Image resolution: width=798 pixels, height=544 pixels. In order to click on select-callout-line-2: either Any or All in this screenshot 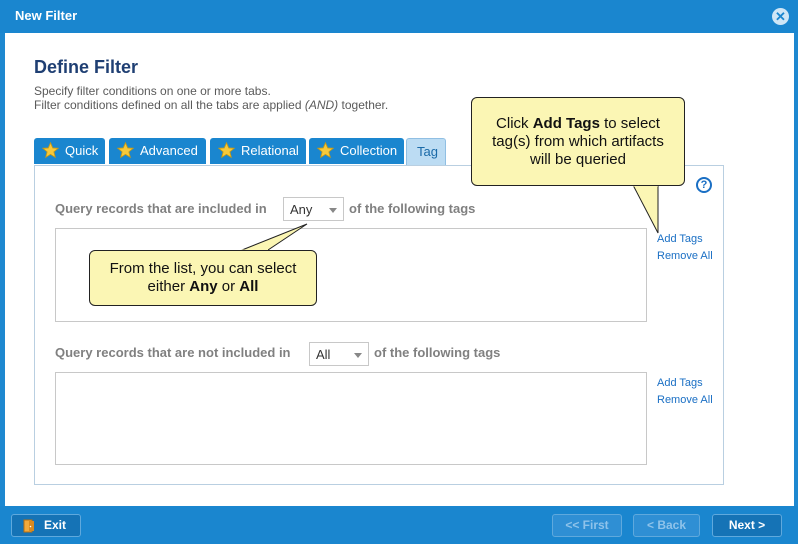, I will do `click(203, 286)`.